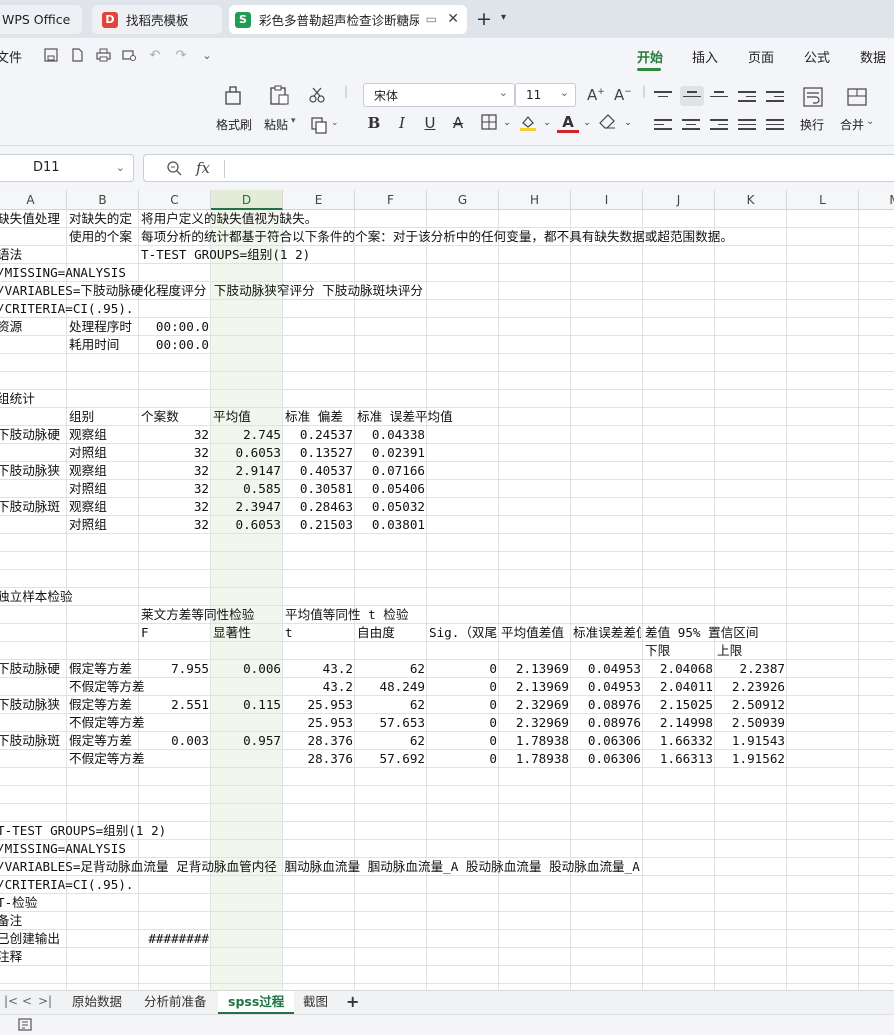  Describe the element at coordinates (11, 1001) in the screenshot. I see `first-sheet-icon: |<` at that location.